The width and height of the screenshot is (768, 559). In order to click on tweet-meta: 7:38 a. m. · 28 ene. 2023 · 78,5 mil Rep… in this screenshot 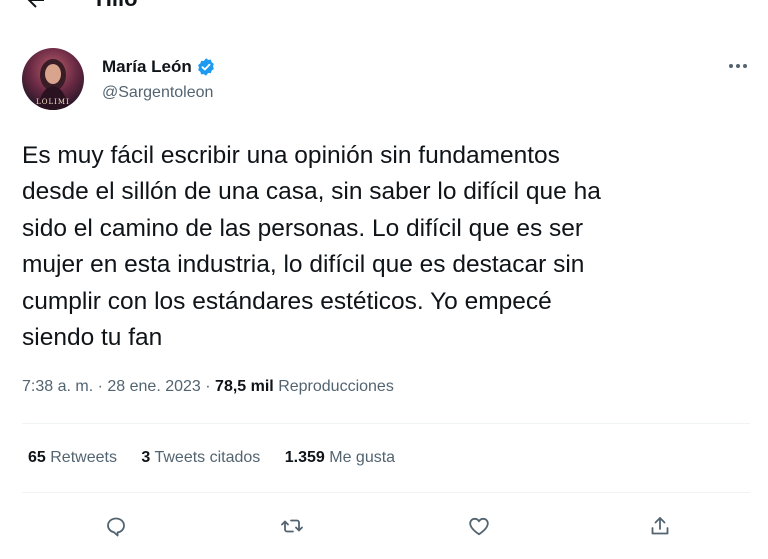, I will do `click(208, 387)`.